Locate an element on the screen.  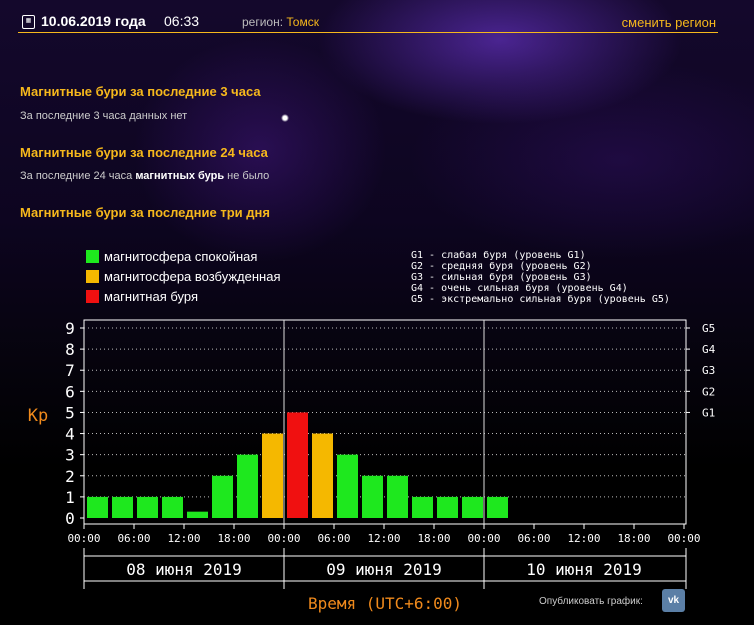
y-tick-label: 6 is located at coordinates (70, 391).